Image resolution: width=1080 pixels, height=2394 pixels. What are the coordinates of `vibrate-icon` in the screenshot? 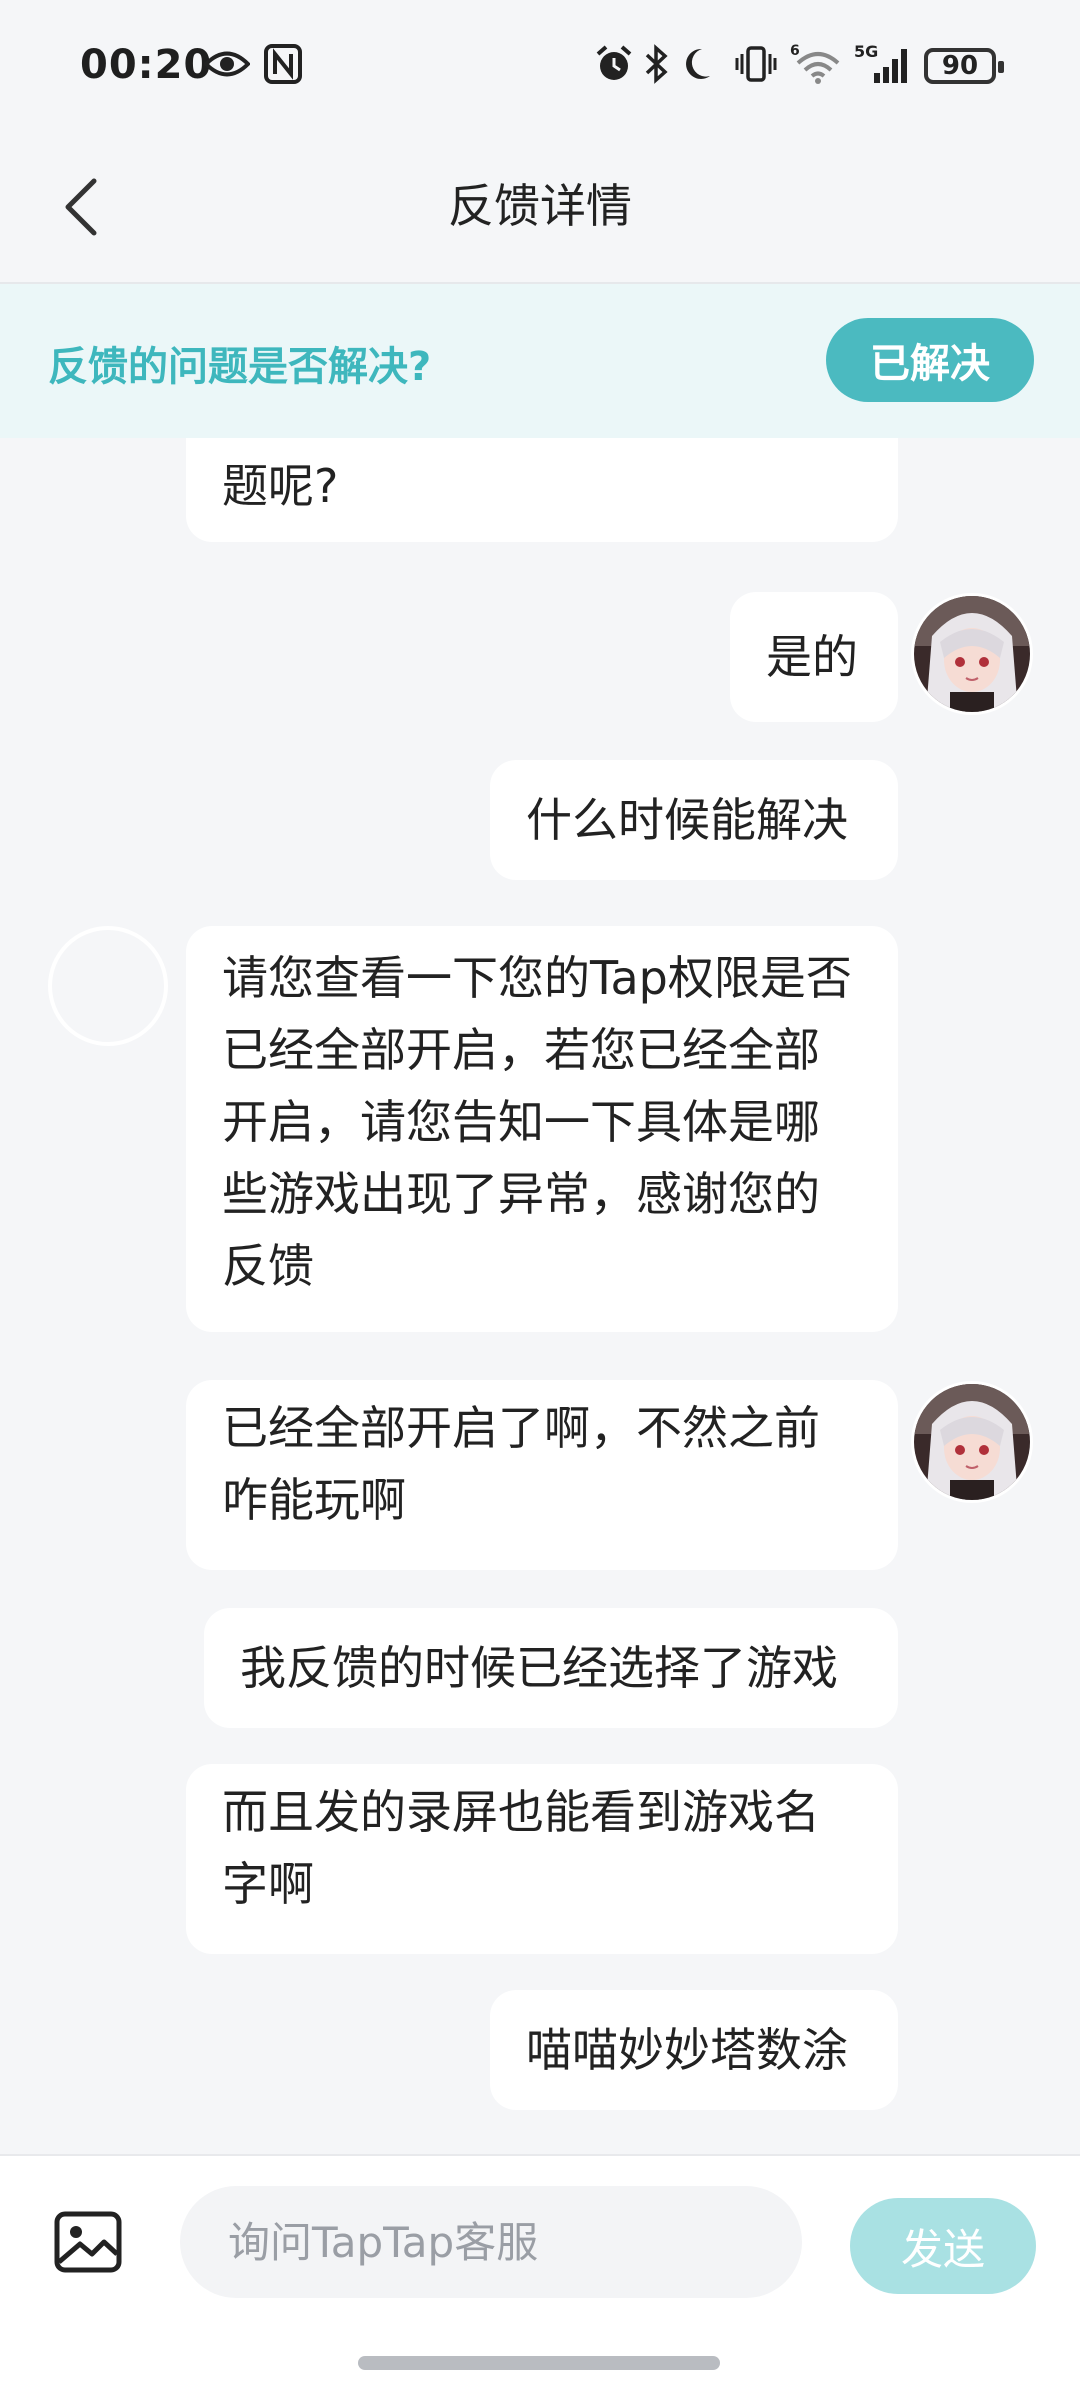 It's located at (756, 64).